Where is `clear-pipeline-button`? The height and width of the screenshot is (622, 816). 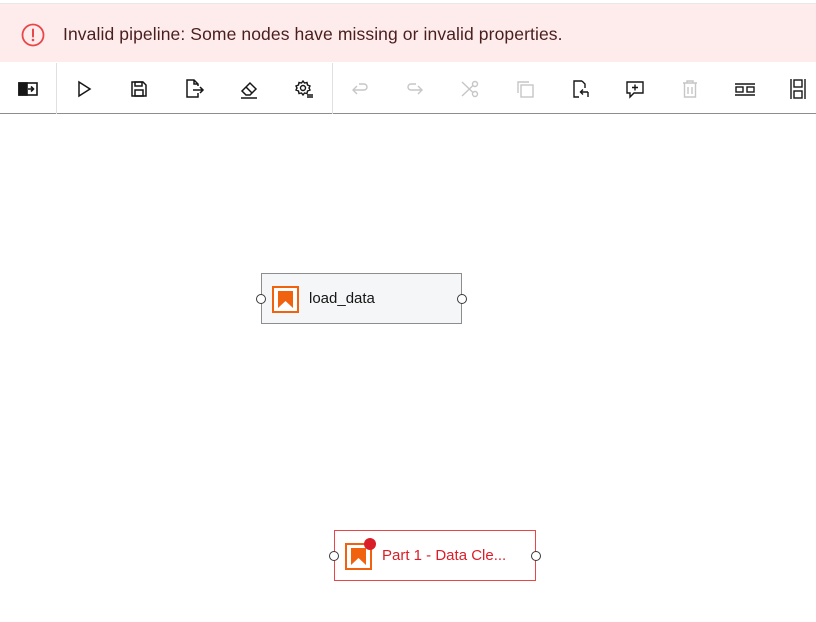 clear-pipeline-button is located at coordinates (249, 88).